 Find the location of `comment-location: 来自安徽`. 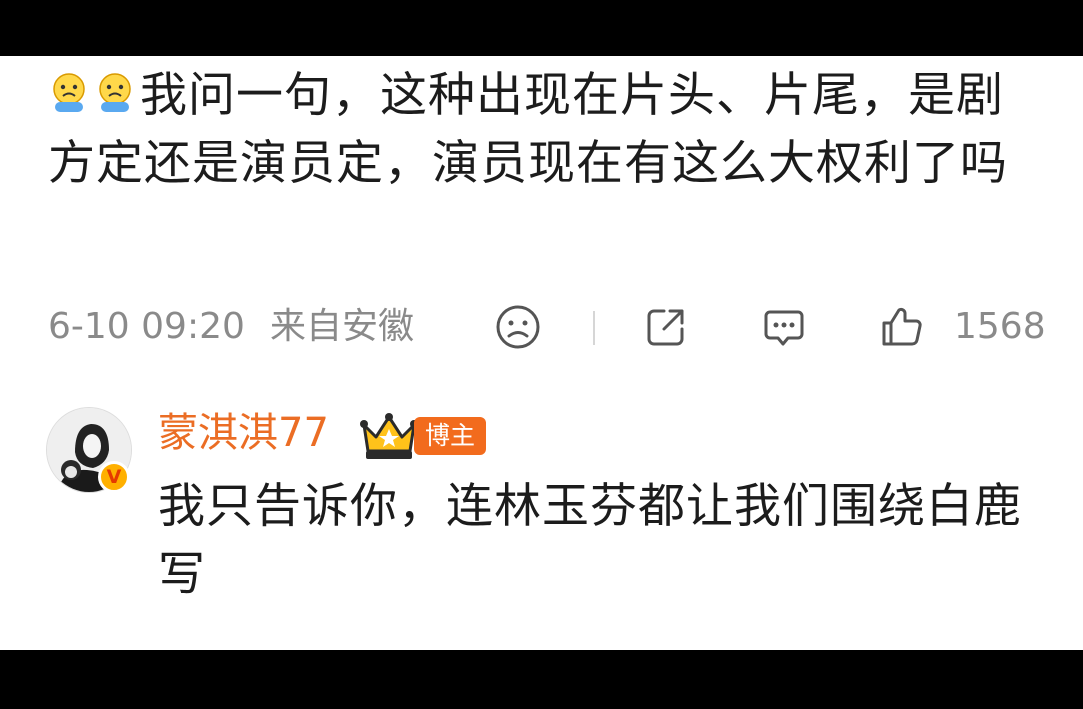

comment-location: 来自安徽 is located at coordinates (342, 326).